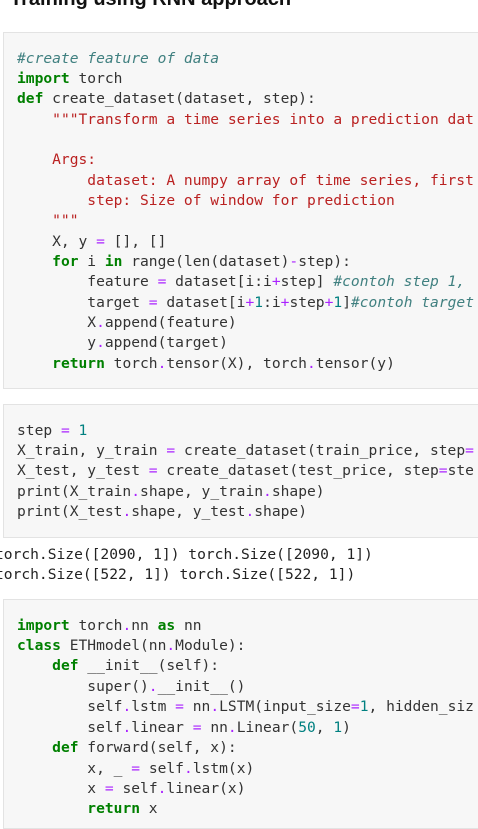  Describe the element at coordinates (92, 241) in the screenshot. I see `code-line: X, y = [], []` at that location.